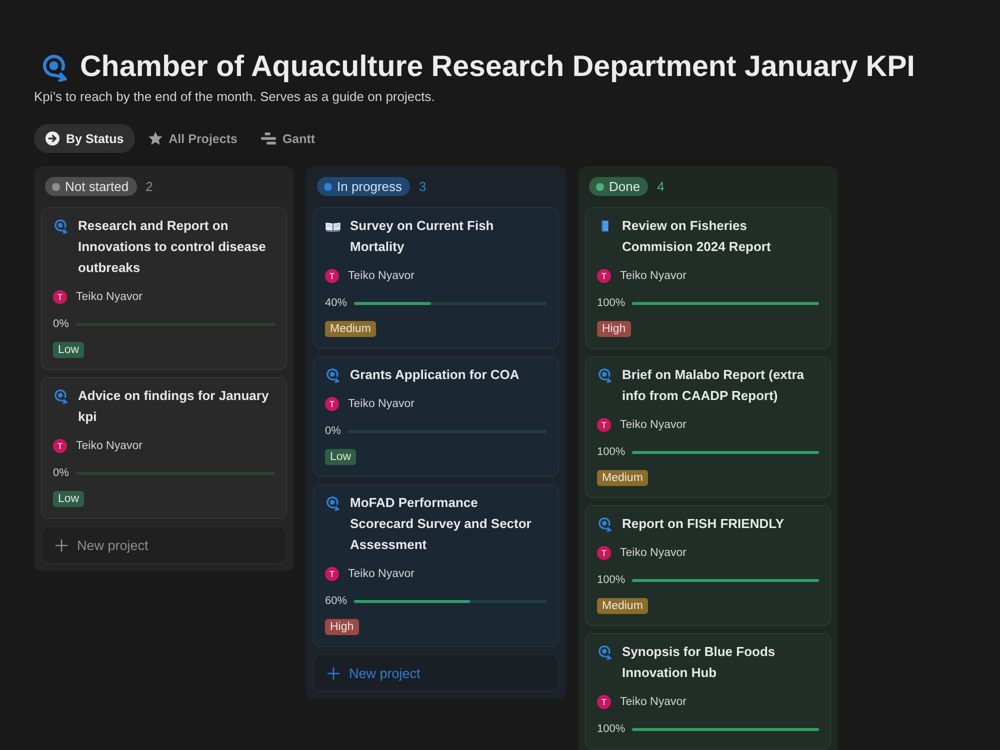  What do you see at coordinates (624, 186) in the screenshot?
I see `status-label: Done` at bounding box center [624, 186].